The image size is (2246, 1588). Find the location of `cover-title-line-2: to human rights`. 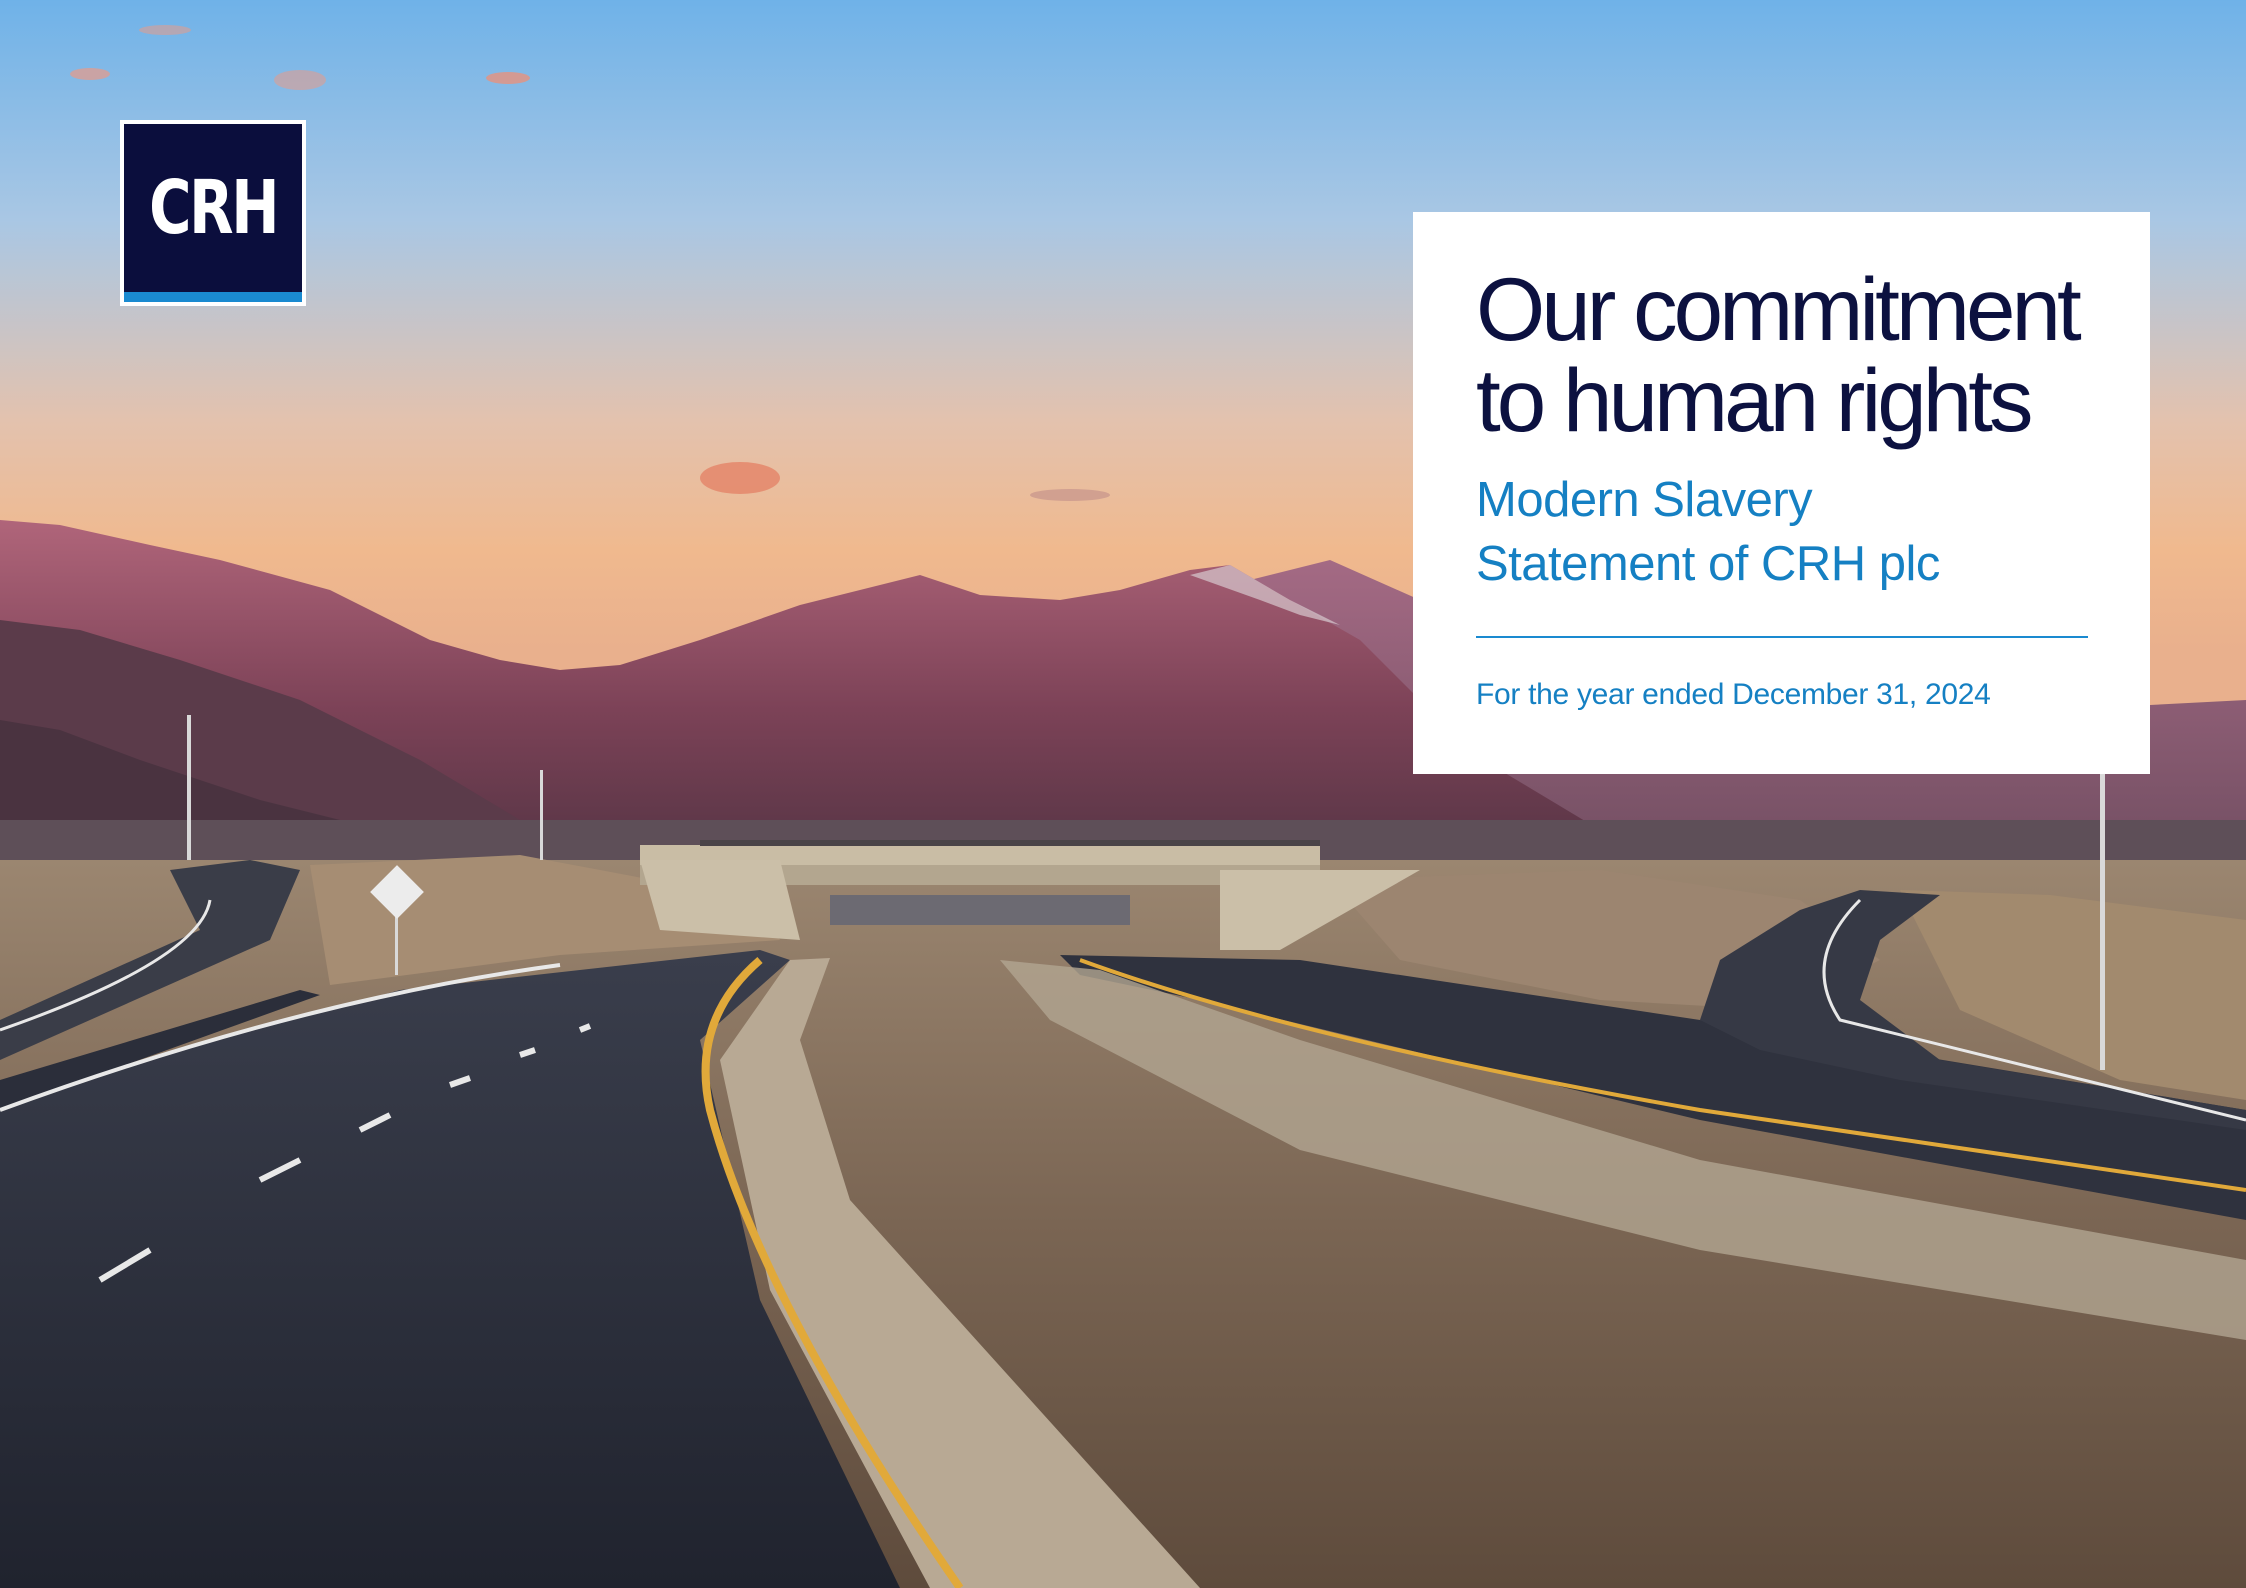

cover-title-line-2: to human rights is located at coordinates (1754, 400).